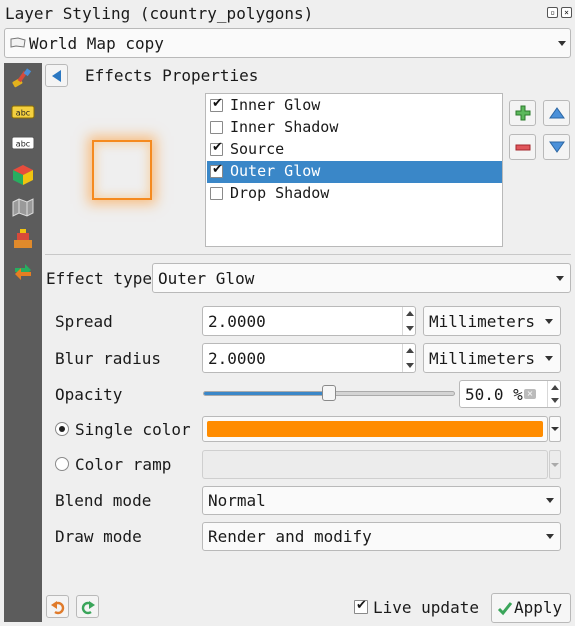 This screenshot has height=626, width=575. What do you see at coordinates (62, 464) in the screenshot?
I see `color-ramp-radio` at bounding box center [62, 464].